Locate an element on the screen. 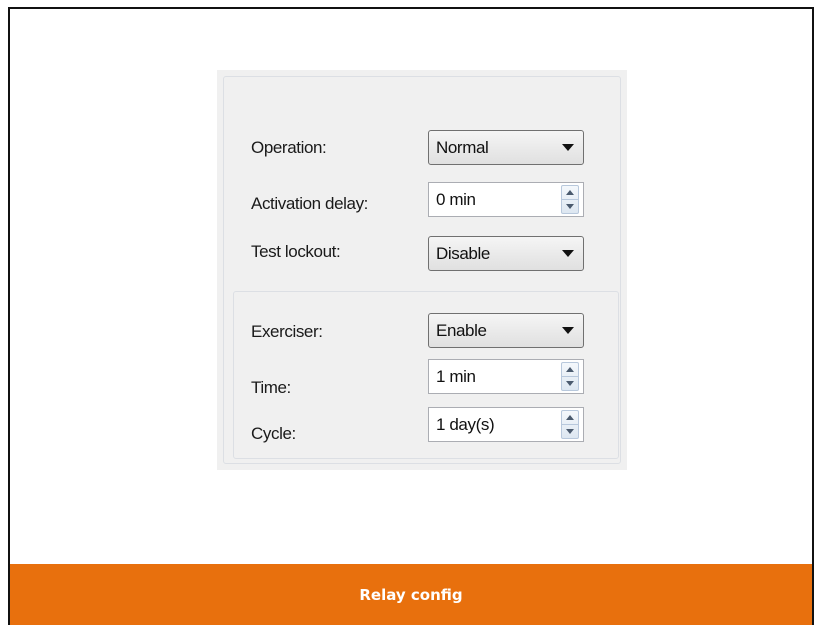  time-label: Time: is located at coordinates (271, 387).